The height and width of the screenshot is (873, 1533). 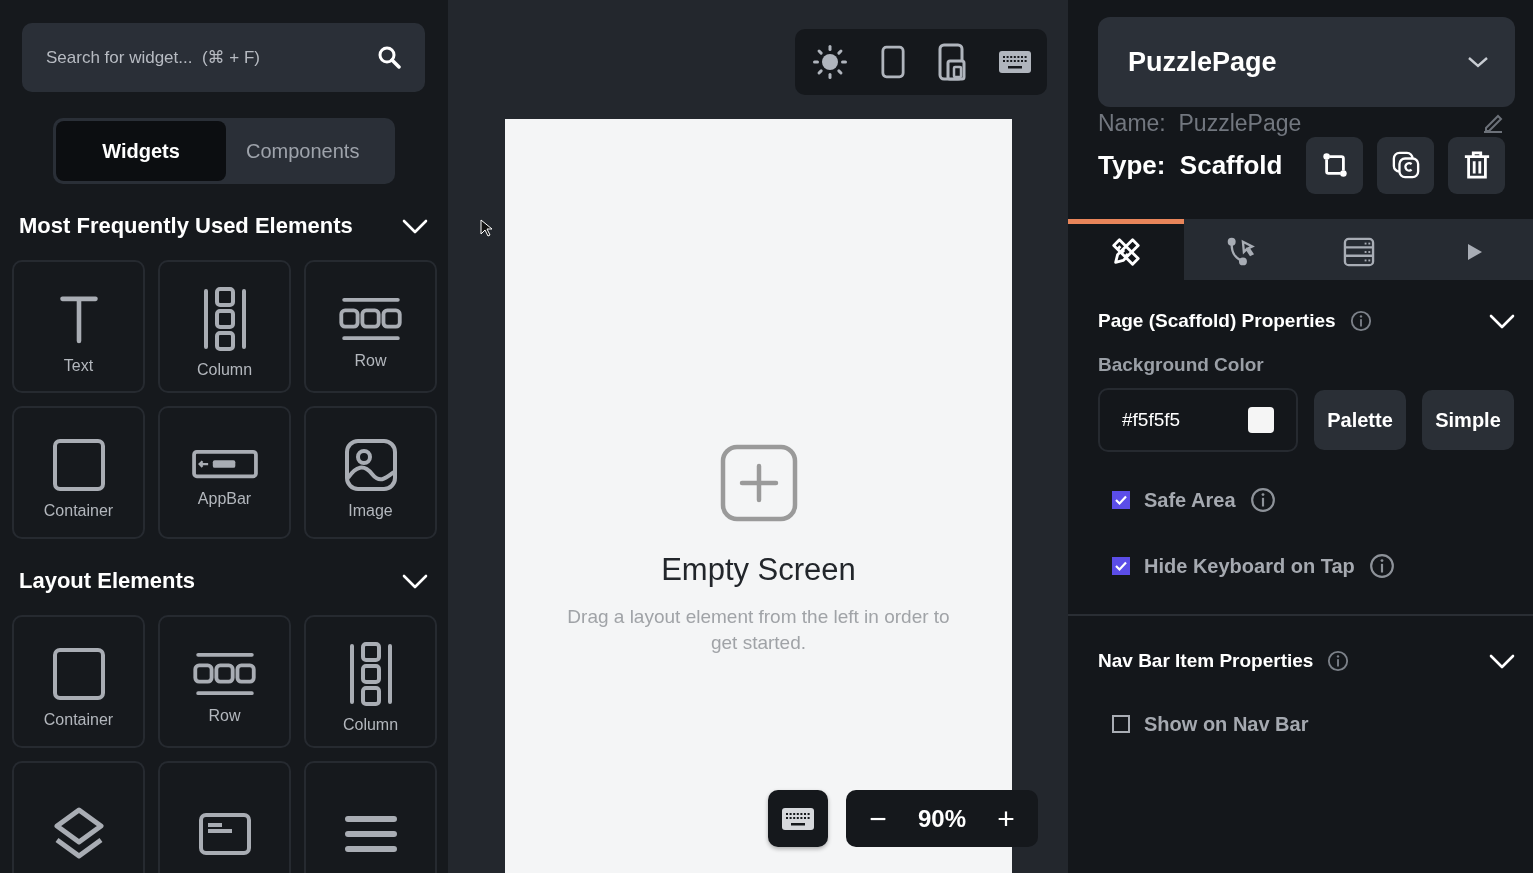 What do you see at coordinates (1006, 818) in the screenshot?
I see `zoom-in-button: +` at bounding box center [1006, 818].